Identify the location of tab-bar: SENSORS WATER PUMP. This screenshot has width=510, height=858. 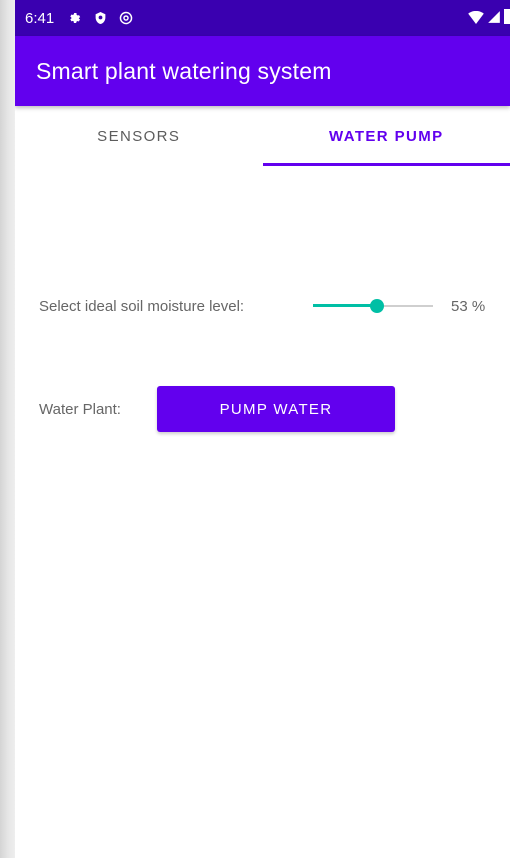
(262, 136).